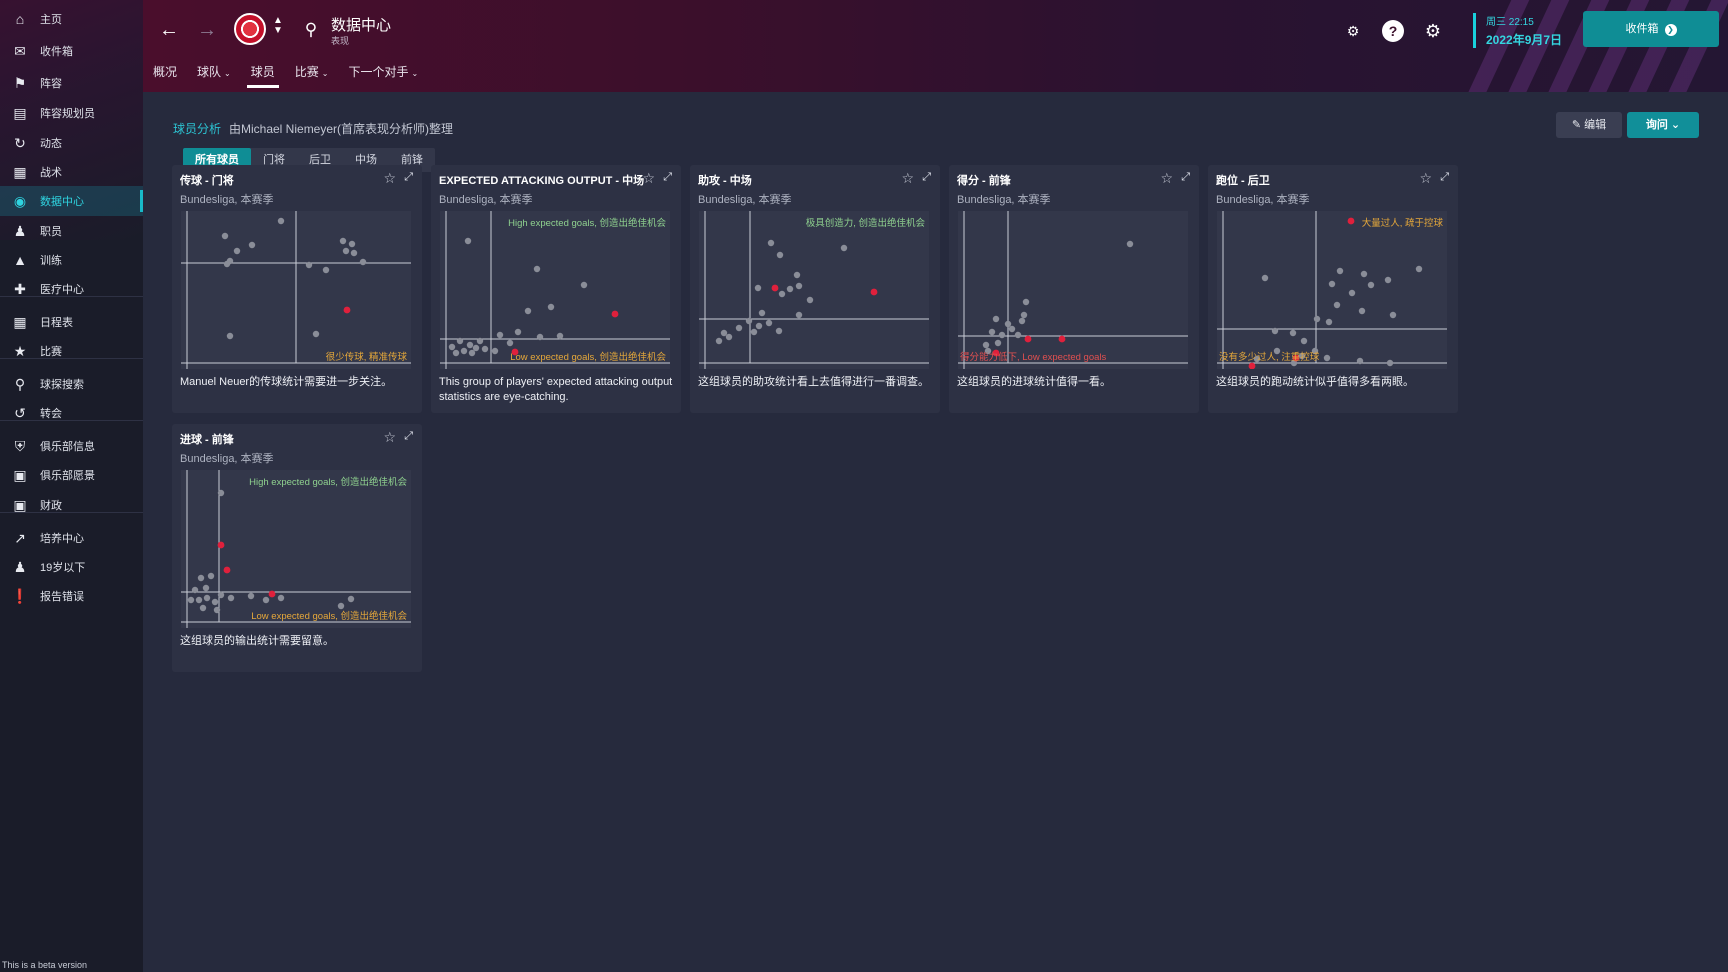  What do you see at coordinates (71, 475) in the screenshot?
I see `sidebar-item-15: ▣ 俱乐部愿景` at bounding box center [71, 475].